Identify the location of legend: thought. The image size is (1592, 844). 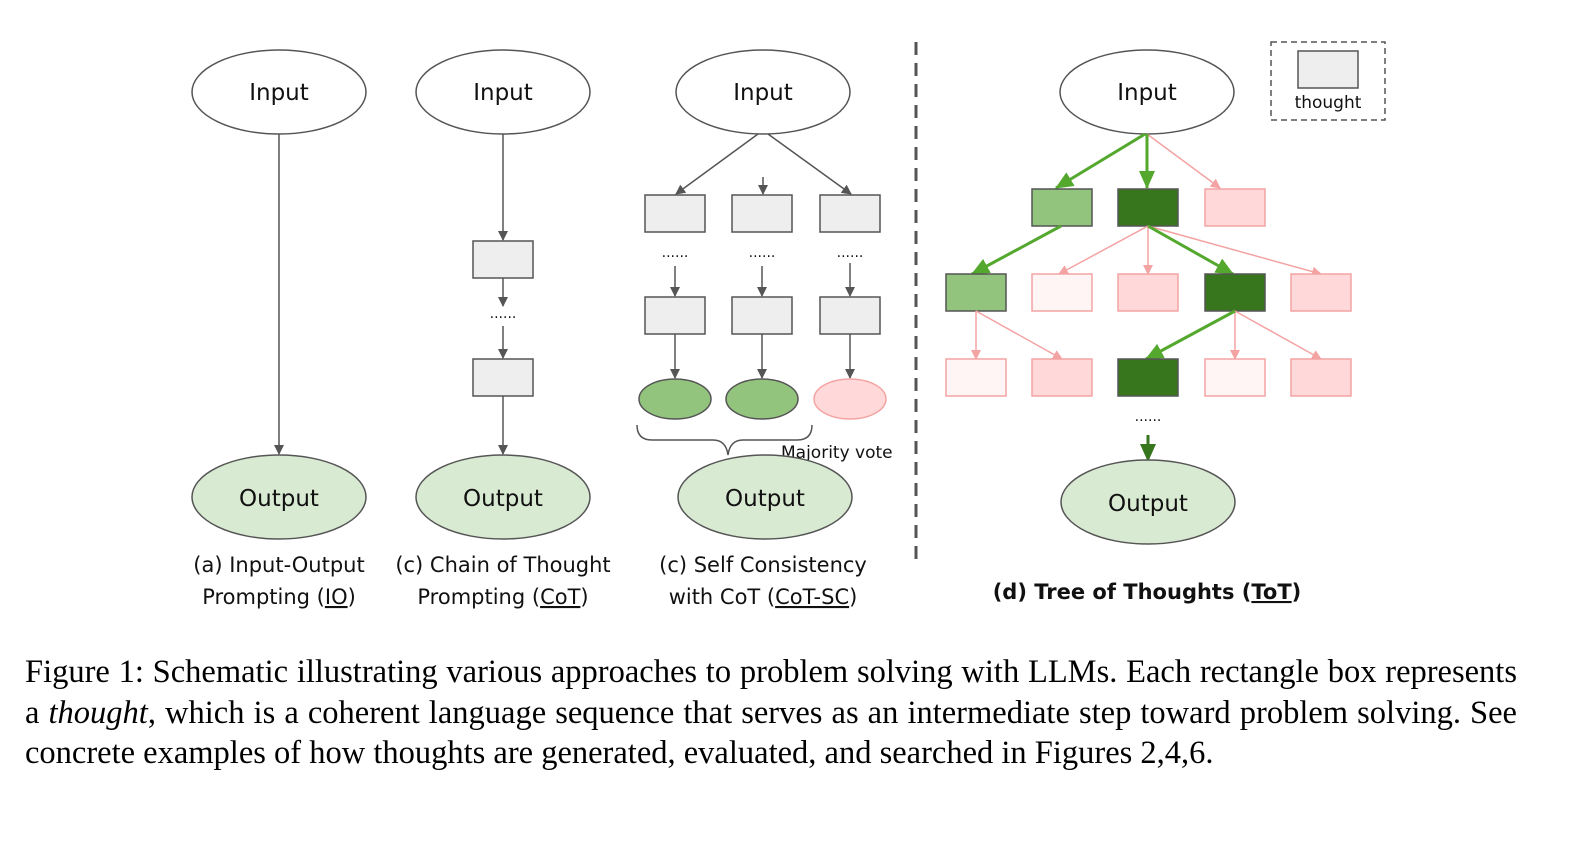
(1328, 81).